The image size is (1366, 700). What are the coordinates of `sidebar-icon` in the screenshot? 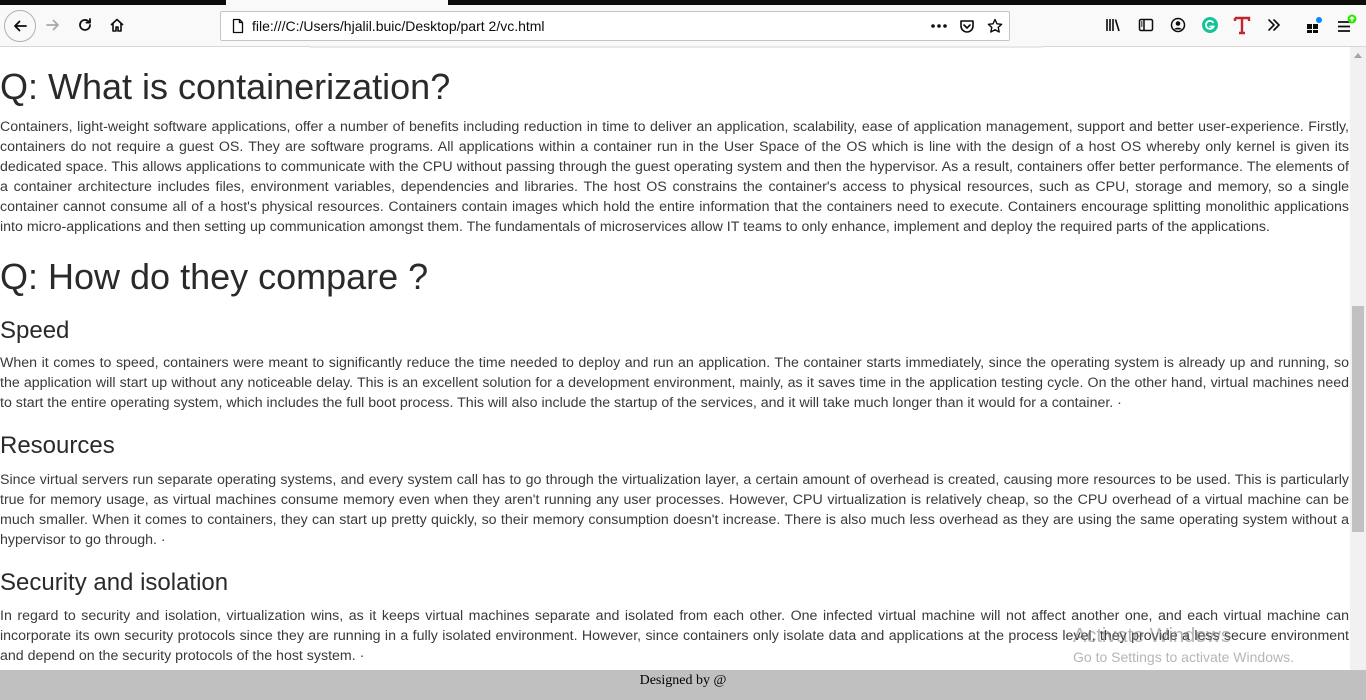 It's located at (1146, 25).